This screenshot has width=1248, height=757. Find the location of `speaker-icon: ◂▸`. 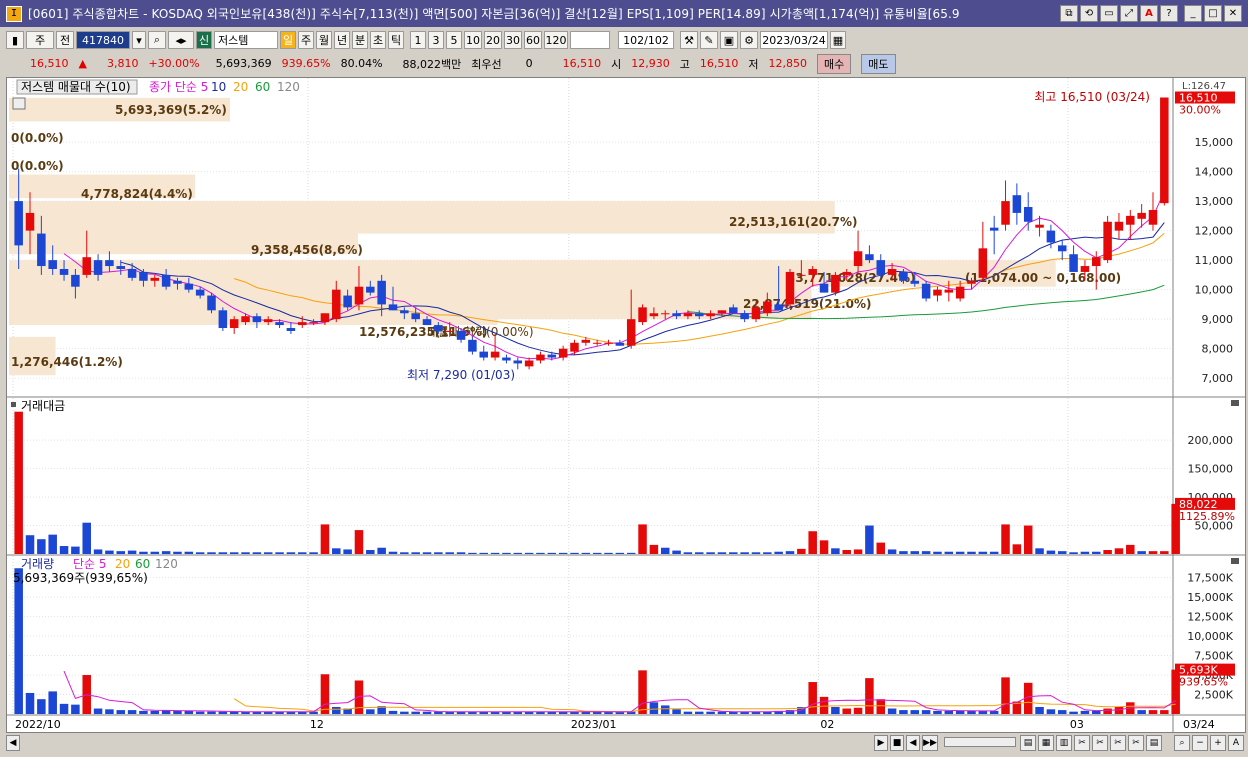

speaker-icon: ◂▸ is located at coordinates (181, 40).